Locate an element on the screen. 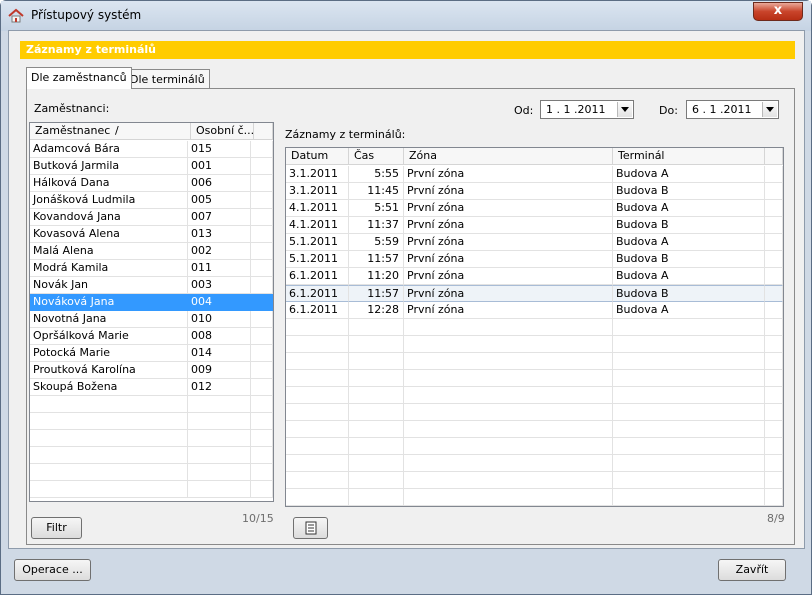 The image size is (812, 595). table-row: Malá Alena 002 is located at coordinates (151, 251).